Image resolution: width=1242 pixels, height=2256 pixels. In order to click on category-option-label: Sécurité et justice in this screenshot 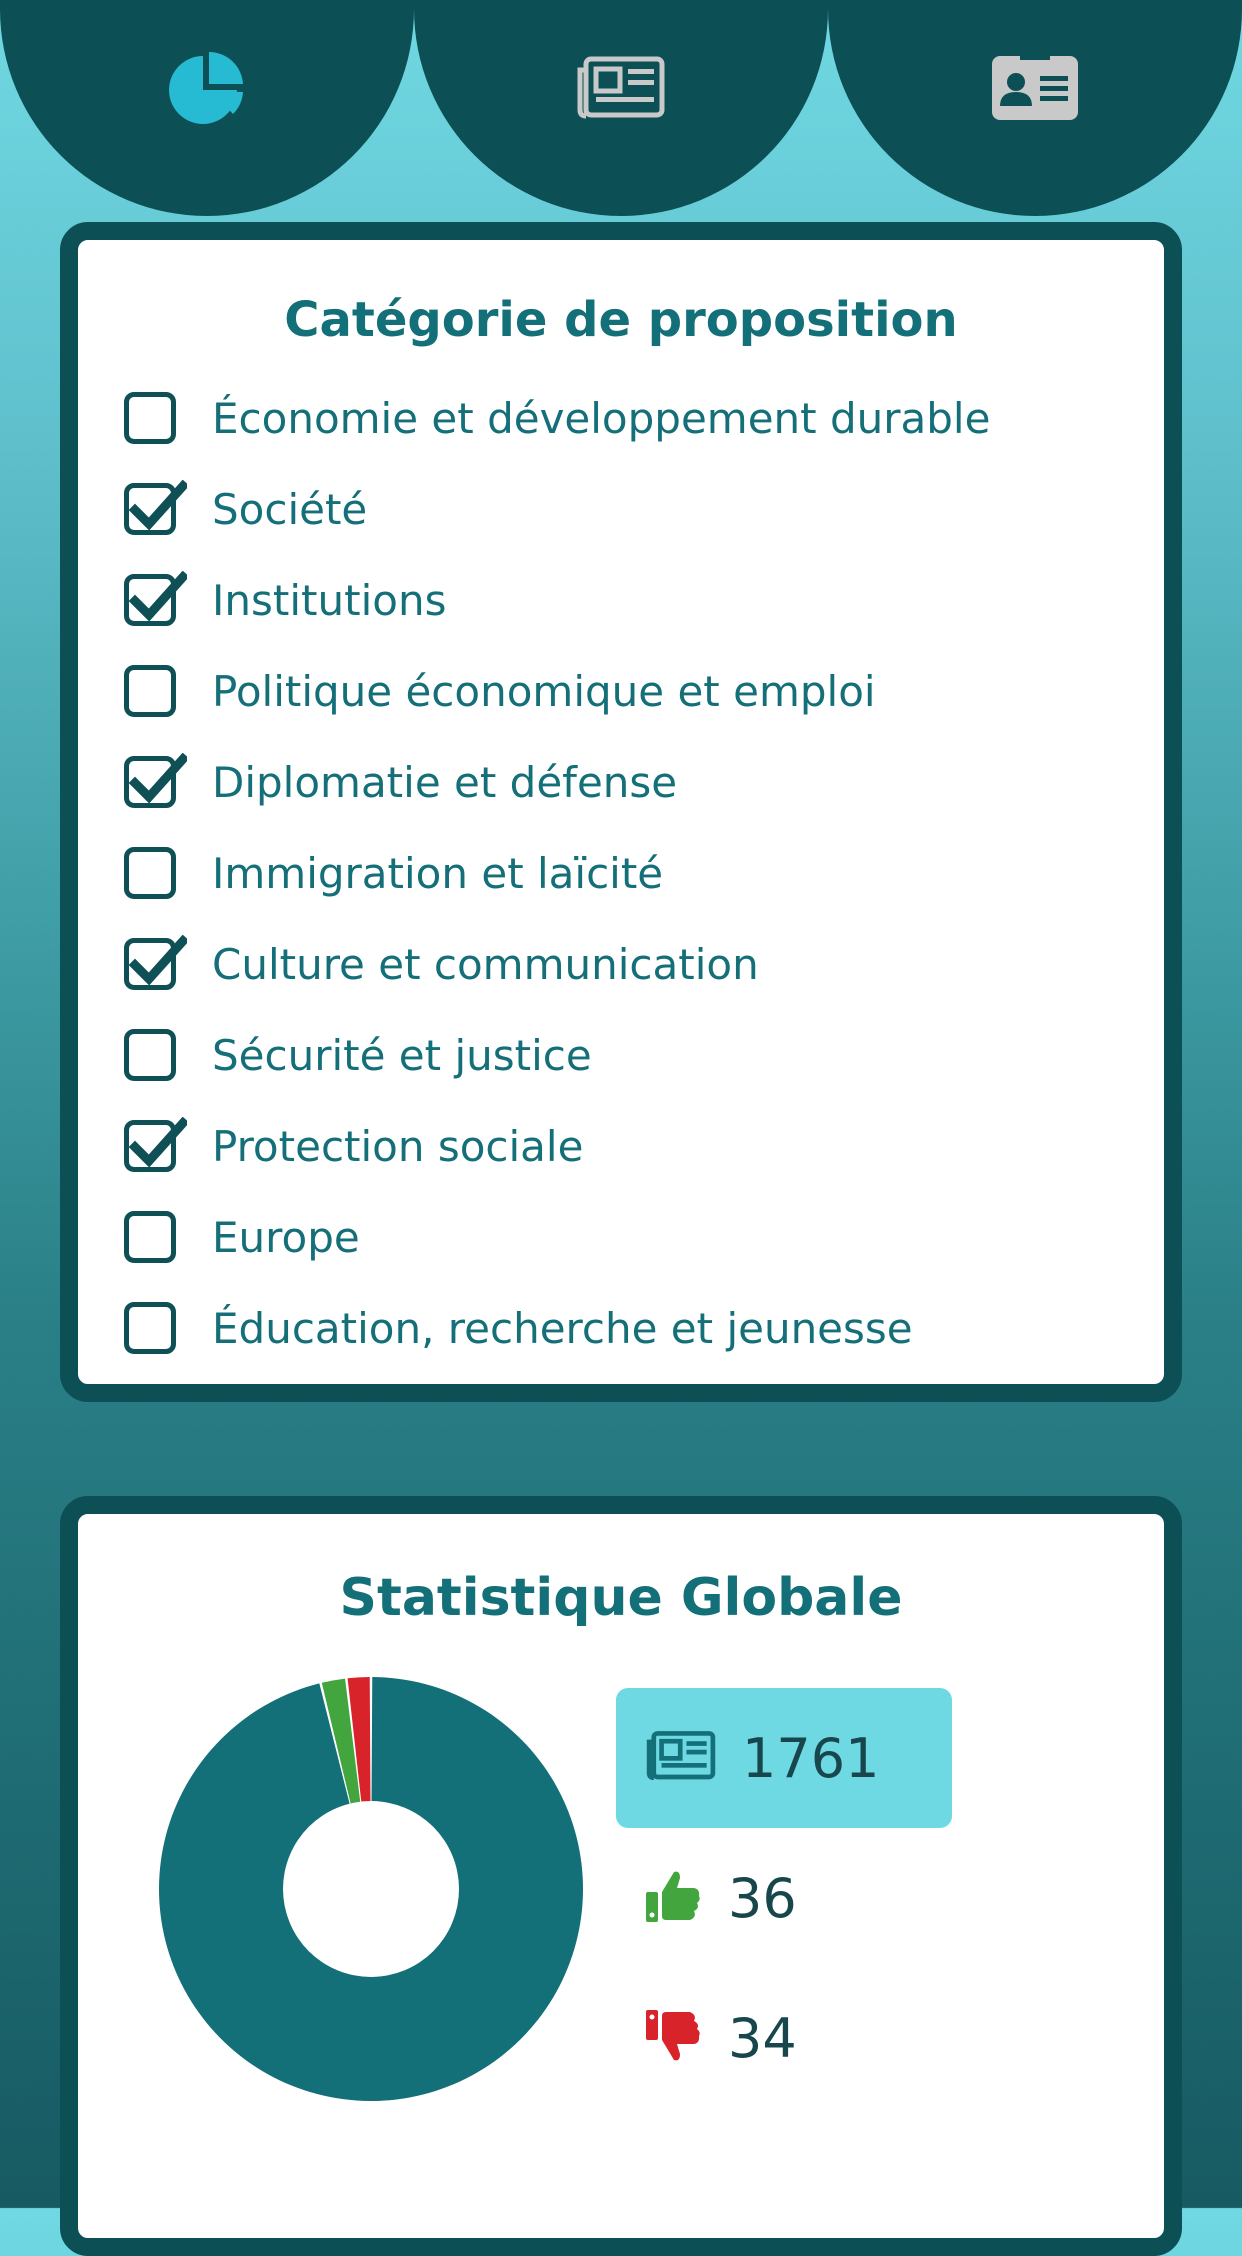, I will do `click(402, 1055)`.